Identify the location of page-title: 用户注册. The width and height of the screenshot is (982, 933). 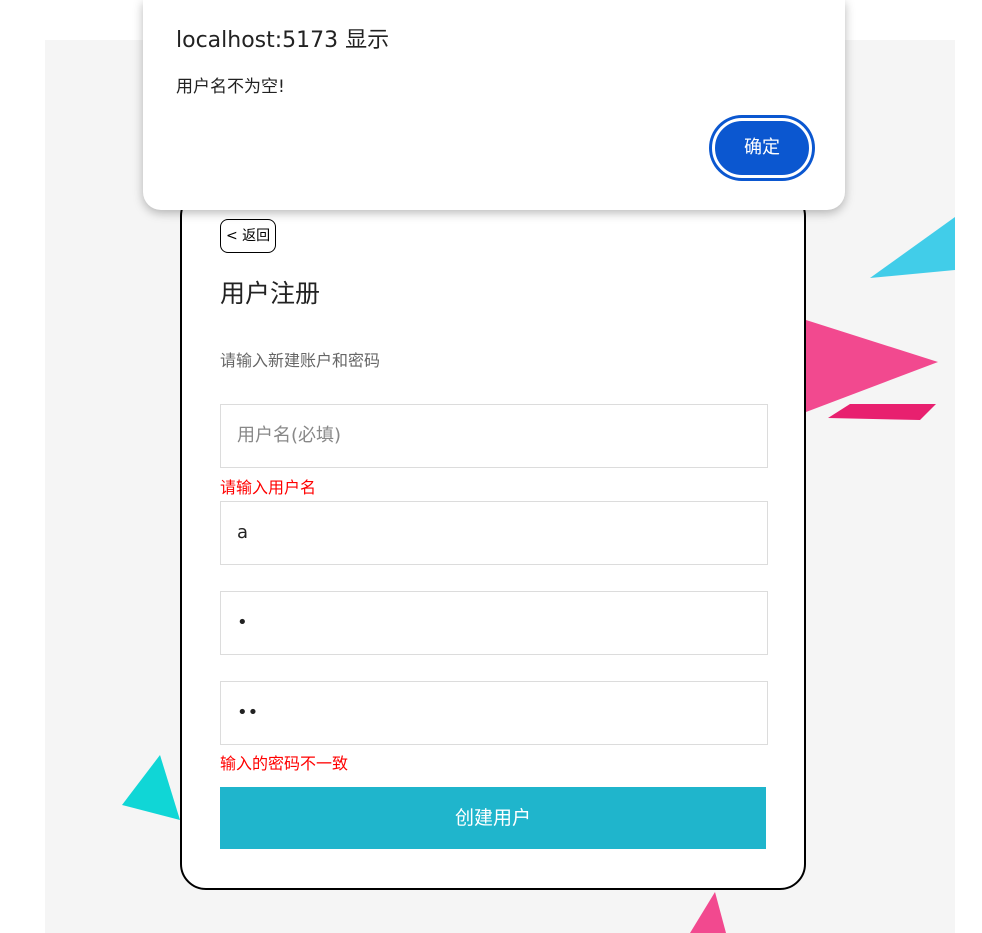
(270, 293).